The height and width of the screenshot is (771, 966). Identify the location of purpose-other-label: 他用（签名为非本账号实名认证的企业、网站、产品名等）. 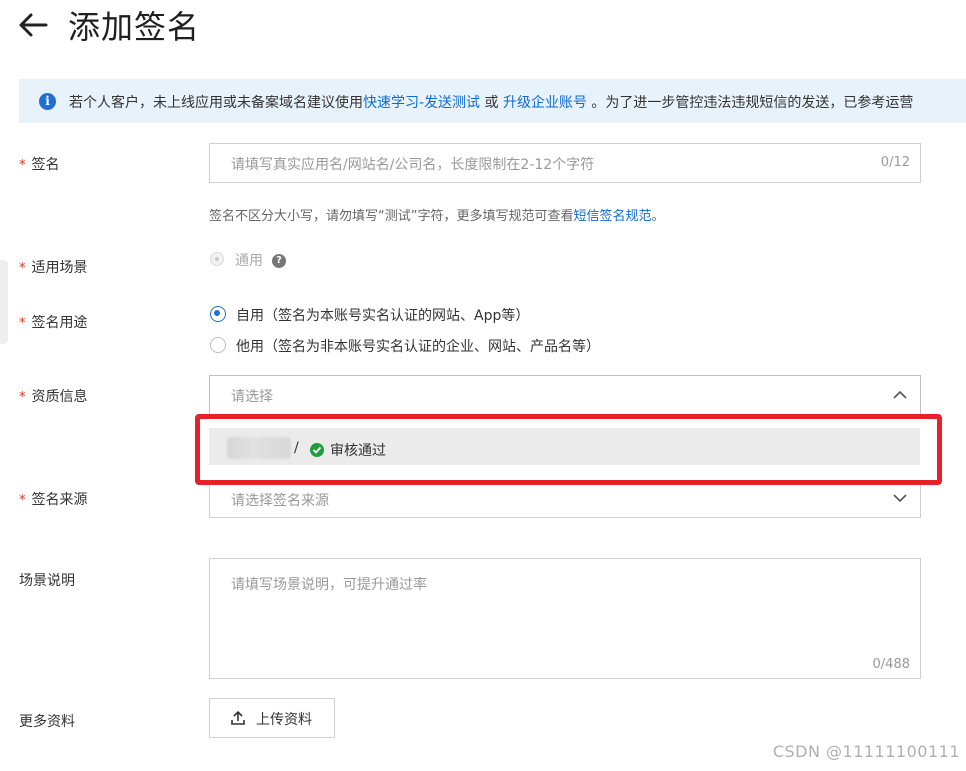
(418, 346).